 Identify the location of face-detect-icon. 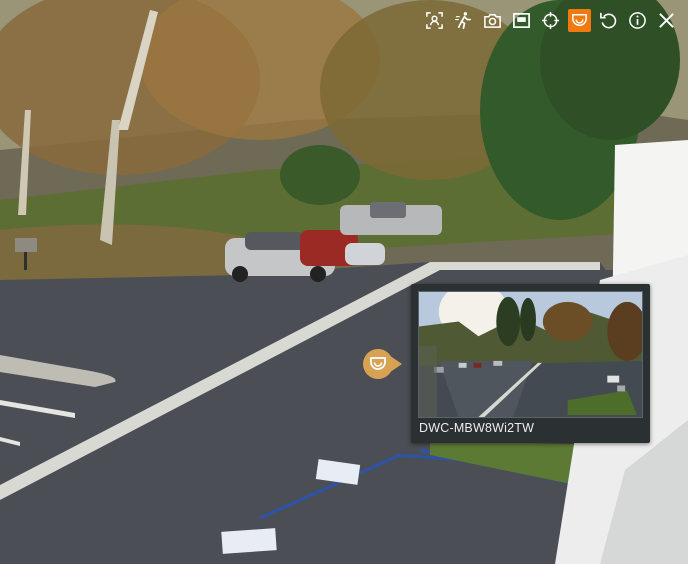
(434, 20).